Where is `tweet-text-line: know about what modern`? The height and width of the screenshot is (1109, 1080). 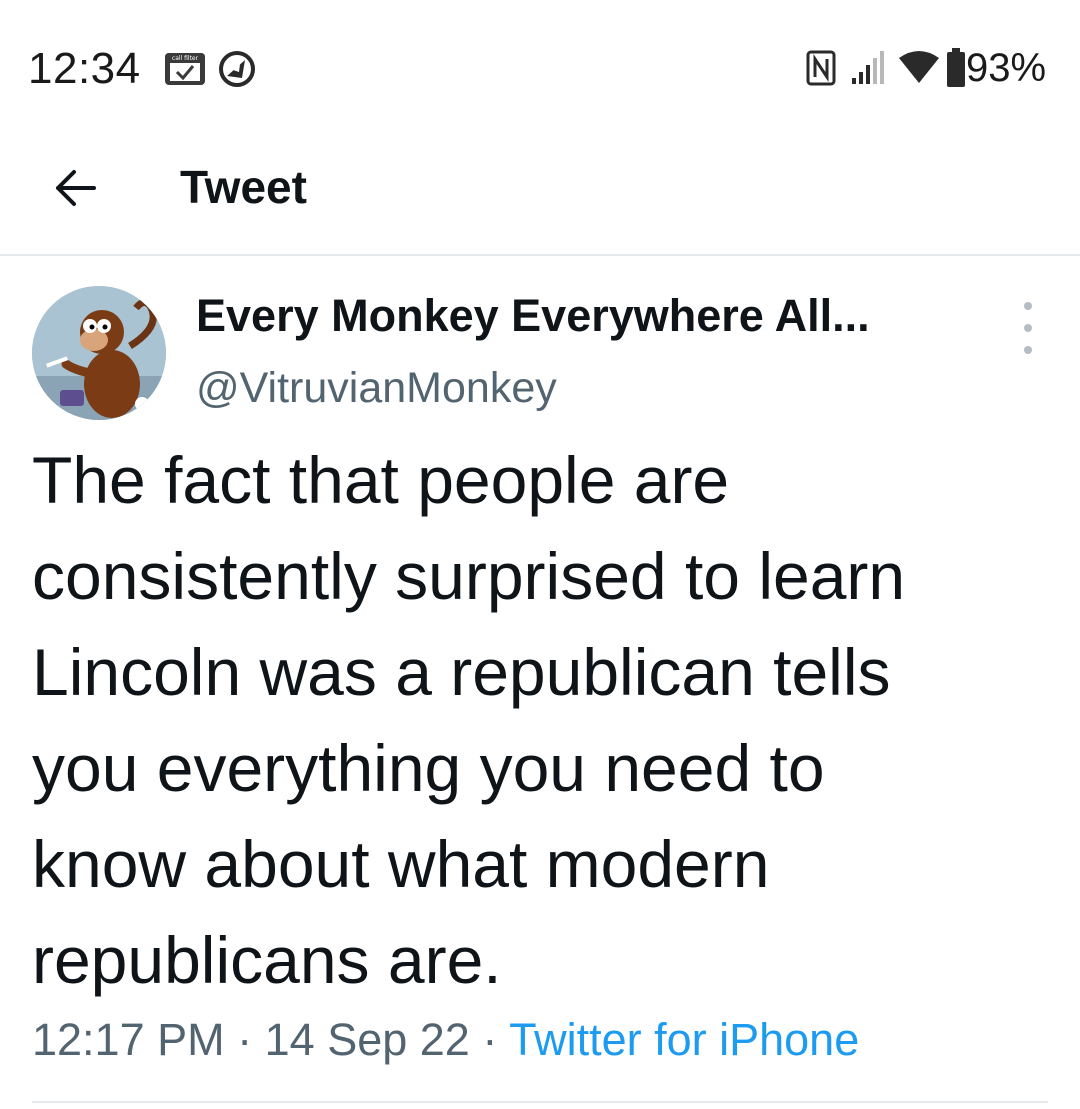
tweet-text-line: know about what modern is located at coordinates (401, 864).